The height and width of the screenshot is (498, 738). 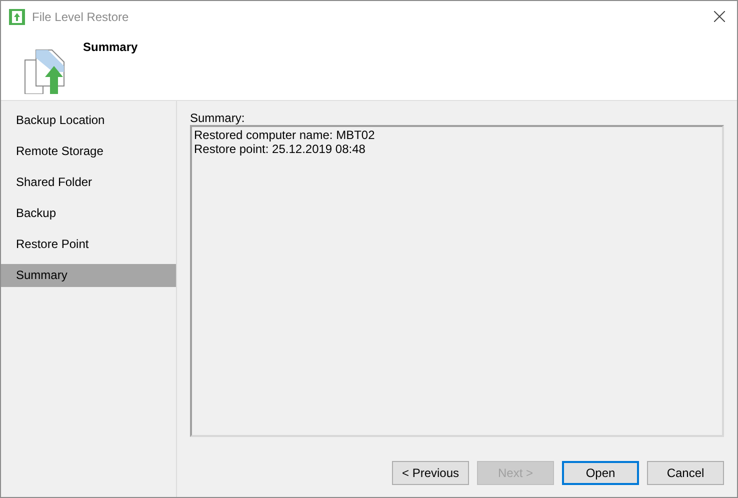 What do you see at coordinates (719, 16) in the screenshot?
I see `close-icon` at bounding box center [719, 16].